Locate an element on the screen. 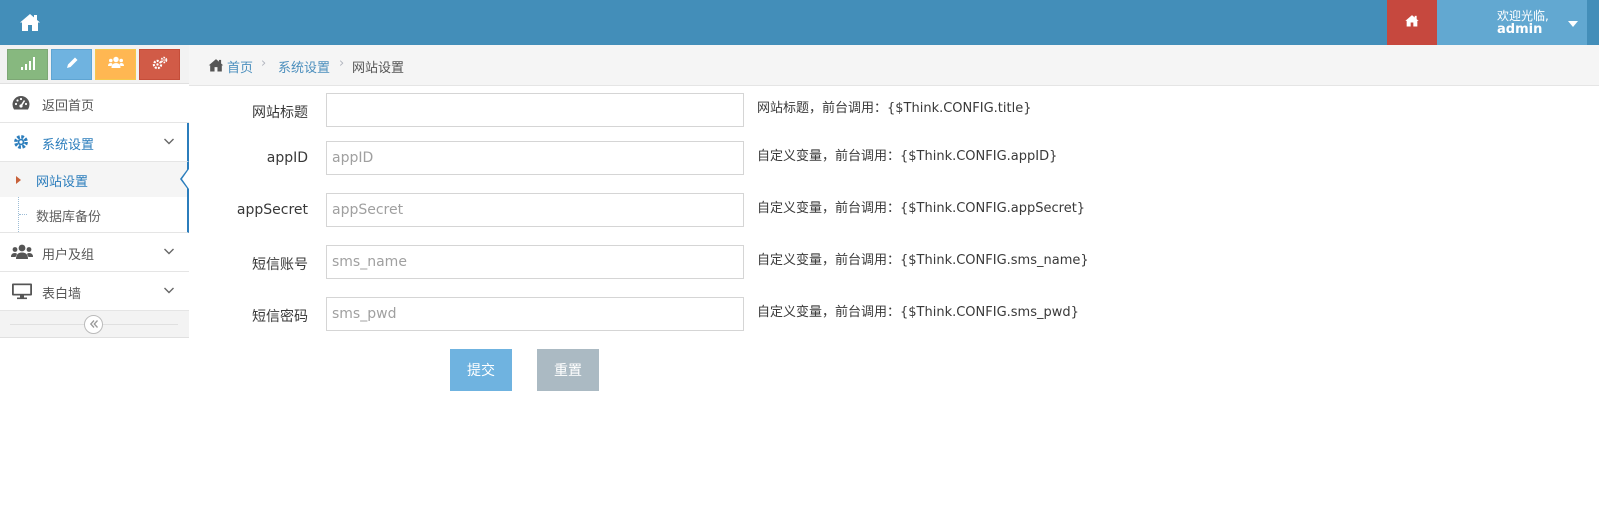 Image resolution: width=1599 pixels, height=529 pixels. app-id-label: appID is located at coordinates (287, 158).